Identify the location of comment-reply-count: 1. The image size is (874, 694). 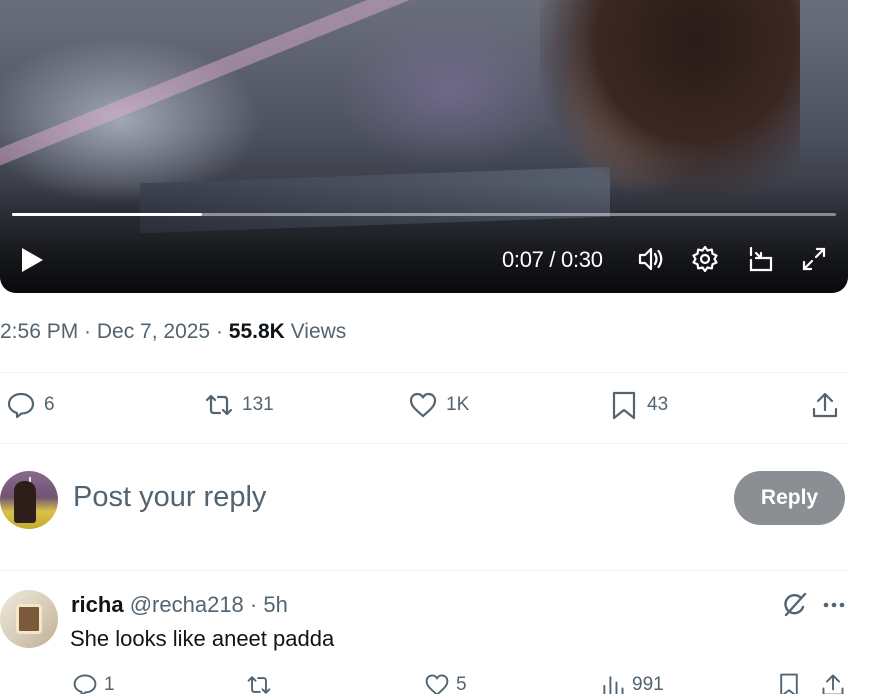
(109, 684).